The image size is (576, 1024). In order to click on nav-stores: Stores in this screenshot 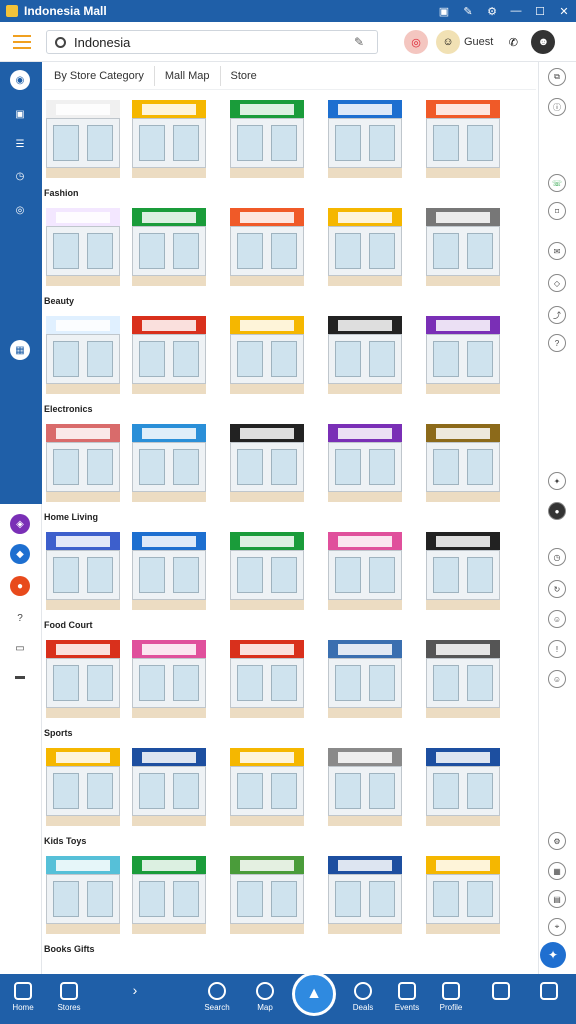, I will do `click(69, 997)`.